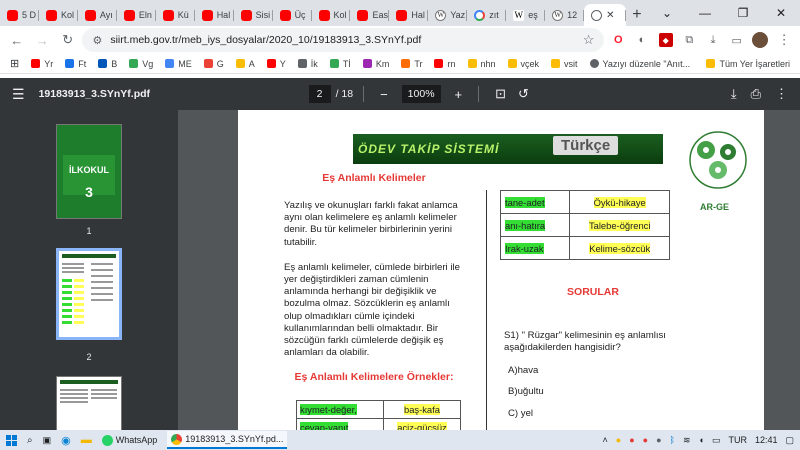 The image size is (800, 450). I want to click on page-thumbnail-1: İLKOKUL 3, so click(89, 171).